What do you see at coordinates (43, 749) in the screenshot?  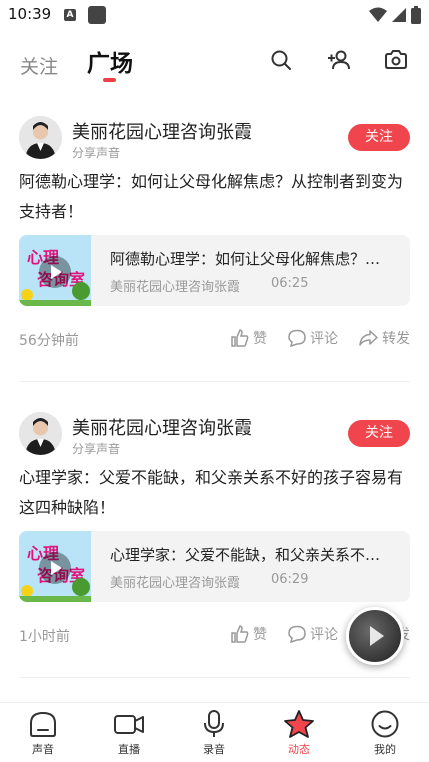 I see `nav-label-sound: 声音` at bounding box center [43, 749].